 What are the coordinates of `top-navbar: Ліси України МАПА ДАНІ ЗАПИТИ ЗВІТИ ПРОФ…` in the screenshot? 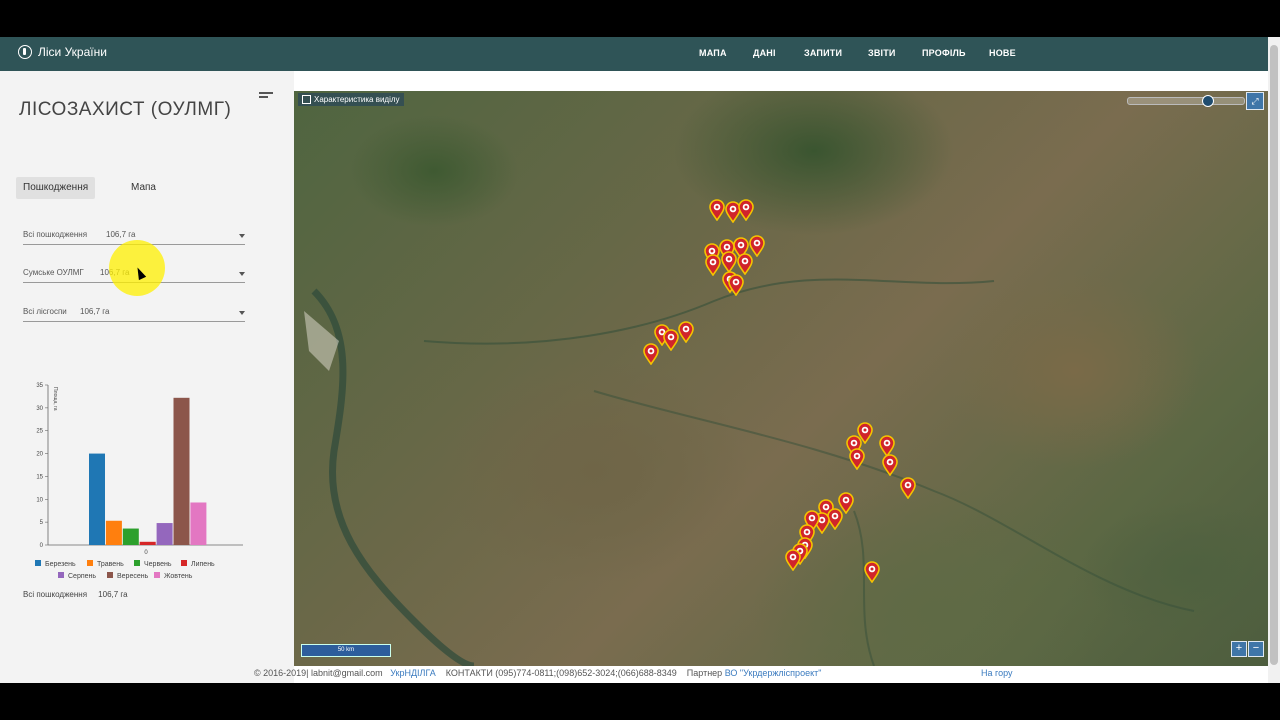 It's located at (634, 54).